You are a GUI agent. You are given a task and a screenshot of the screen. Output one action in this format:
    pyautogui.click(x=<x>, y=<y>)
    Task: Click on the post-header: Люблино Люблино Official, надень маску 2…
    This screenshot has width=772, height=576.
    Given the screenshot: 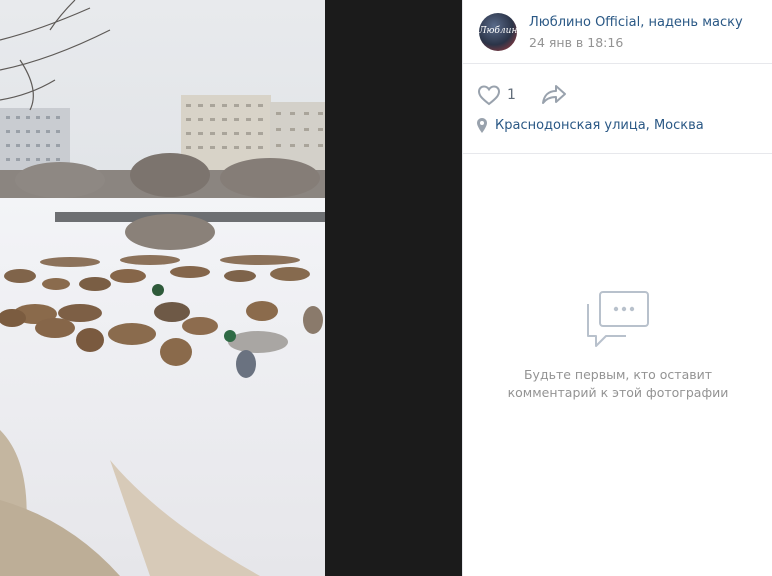 What is the action you would take?
    pyautogui.click(x=617, y=32)
    